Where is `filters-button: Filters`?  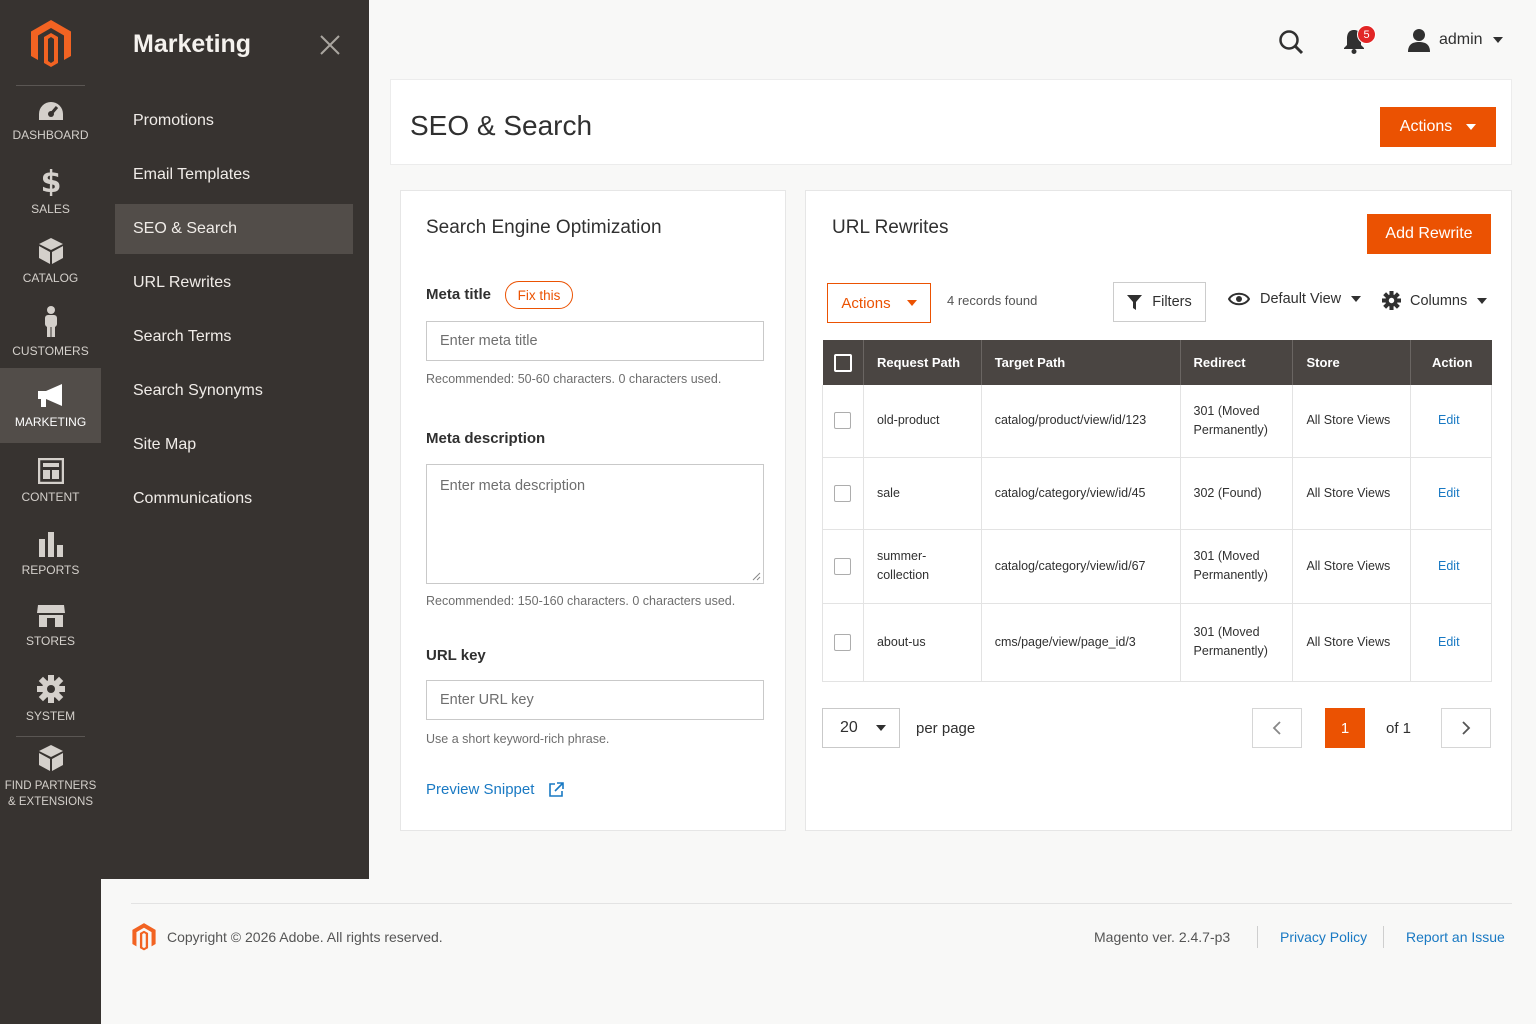 filters-button: Filters is located at coordinates (1159, 302).